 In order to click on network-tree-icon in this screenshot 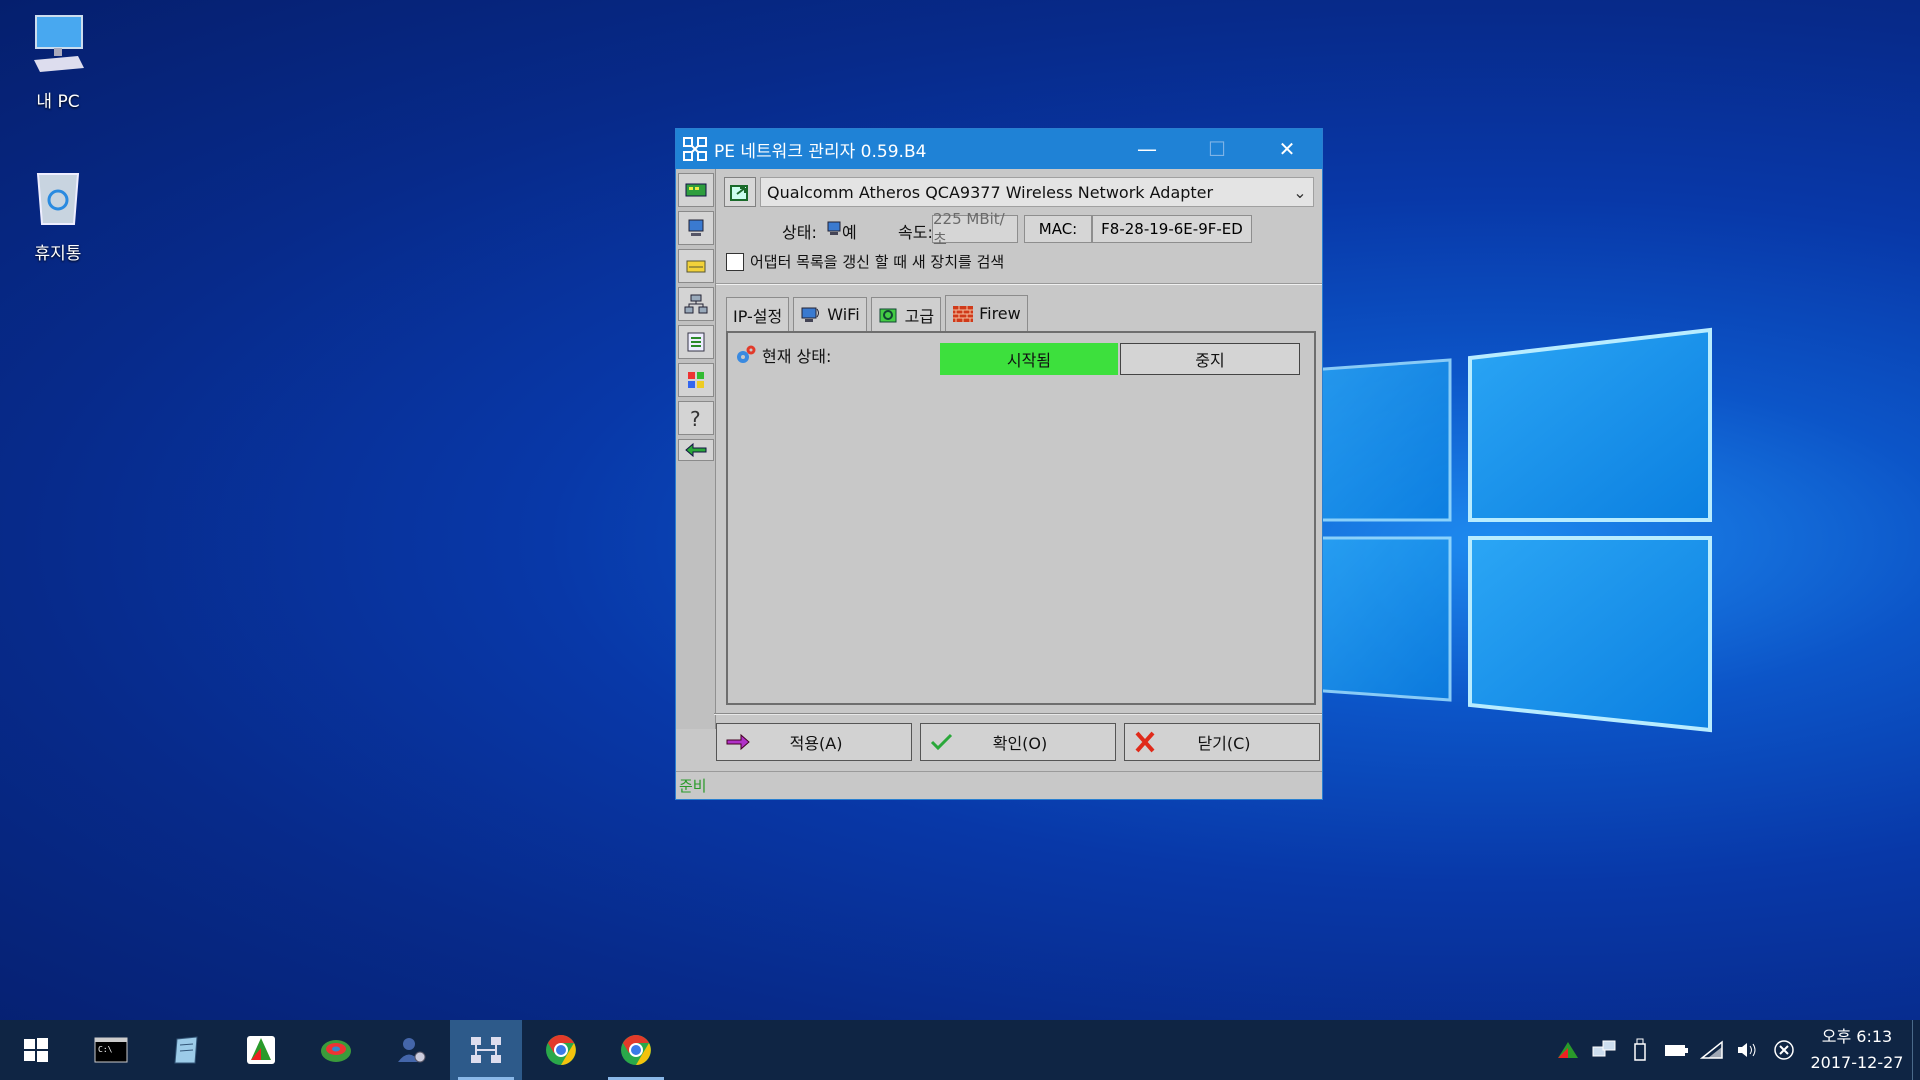, I will do `click(696, 304)`.